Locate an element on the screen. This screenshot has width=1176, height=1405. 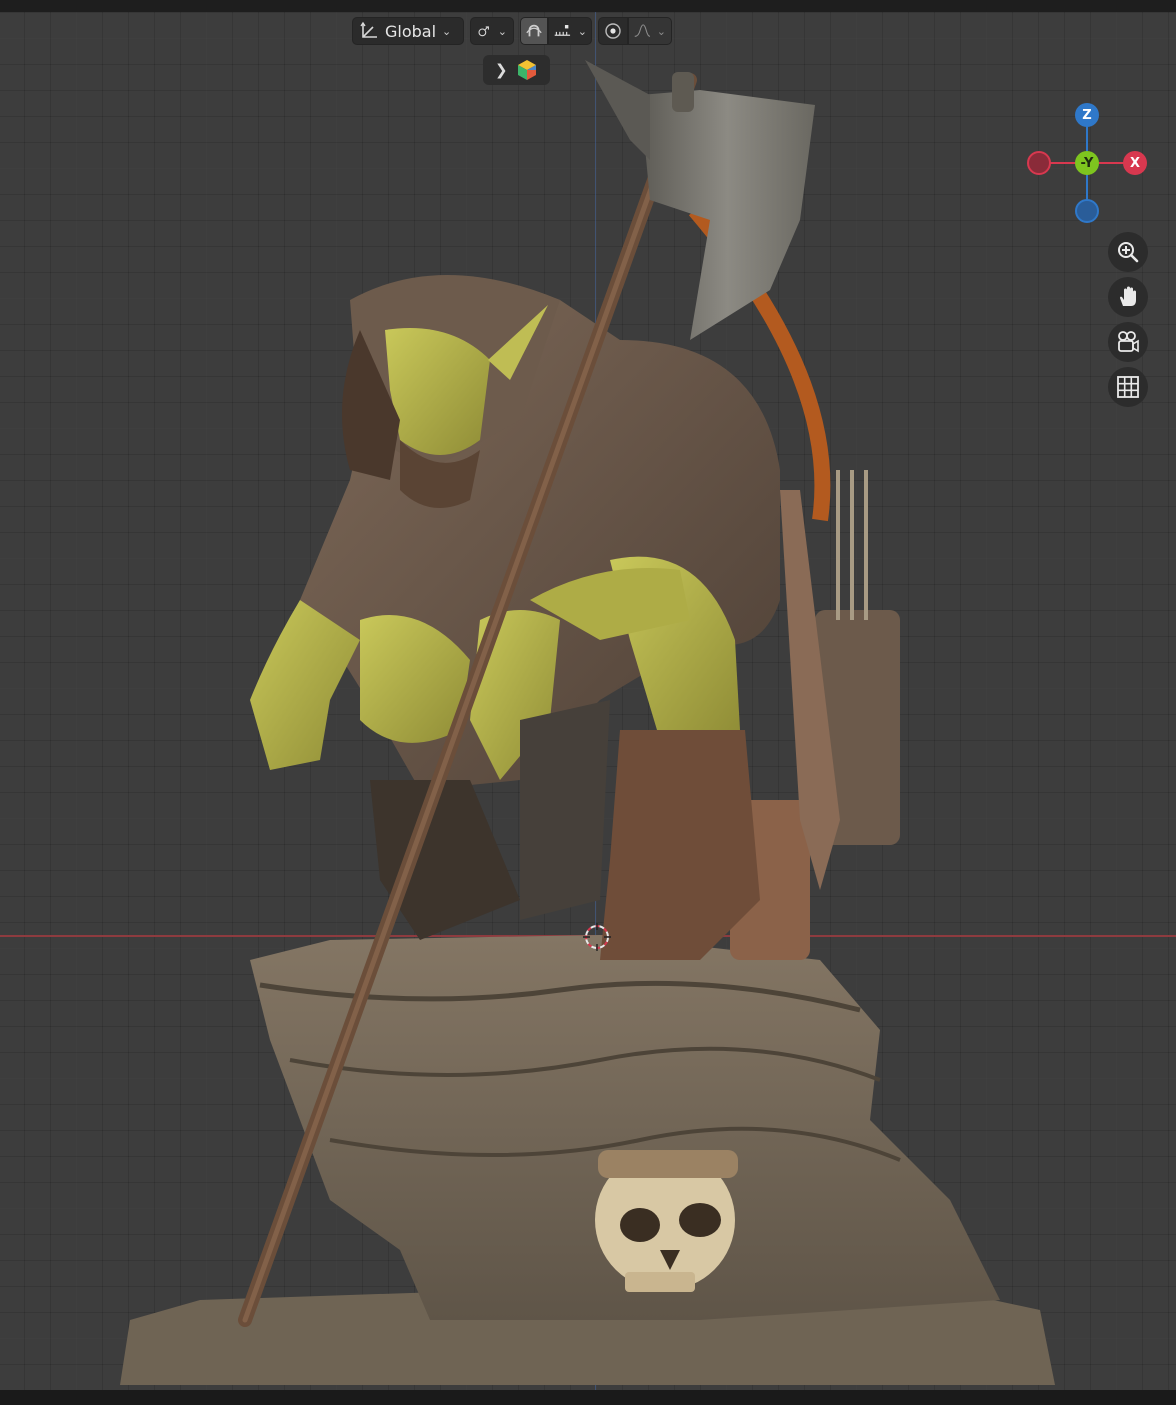
proportional-group: ⌄ is located at coordinates (635, 31).